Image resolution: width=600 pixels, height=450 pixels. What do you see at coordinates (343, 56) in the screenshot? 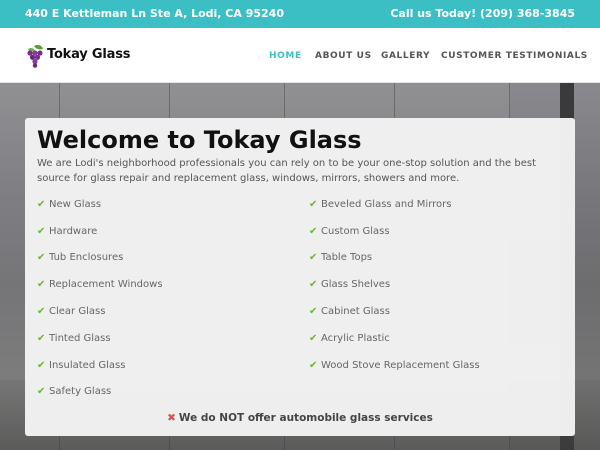
I see `nav-about-us: ABOUT US` at bounding box center [343, 56].